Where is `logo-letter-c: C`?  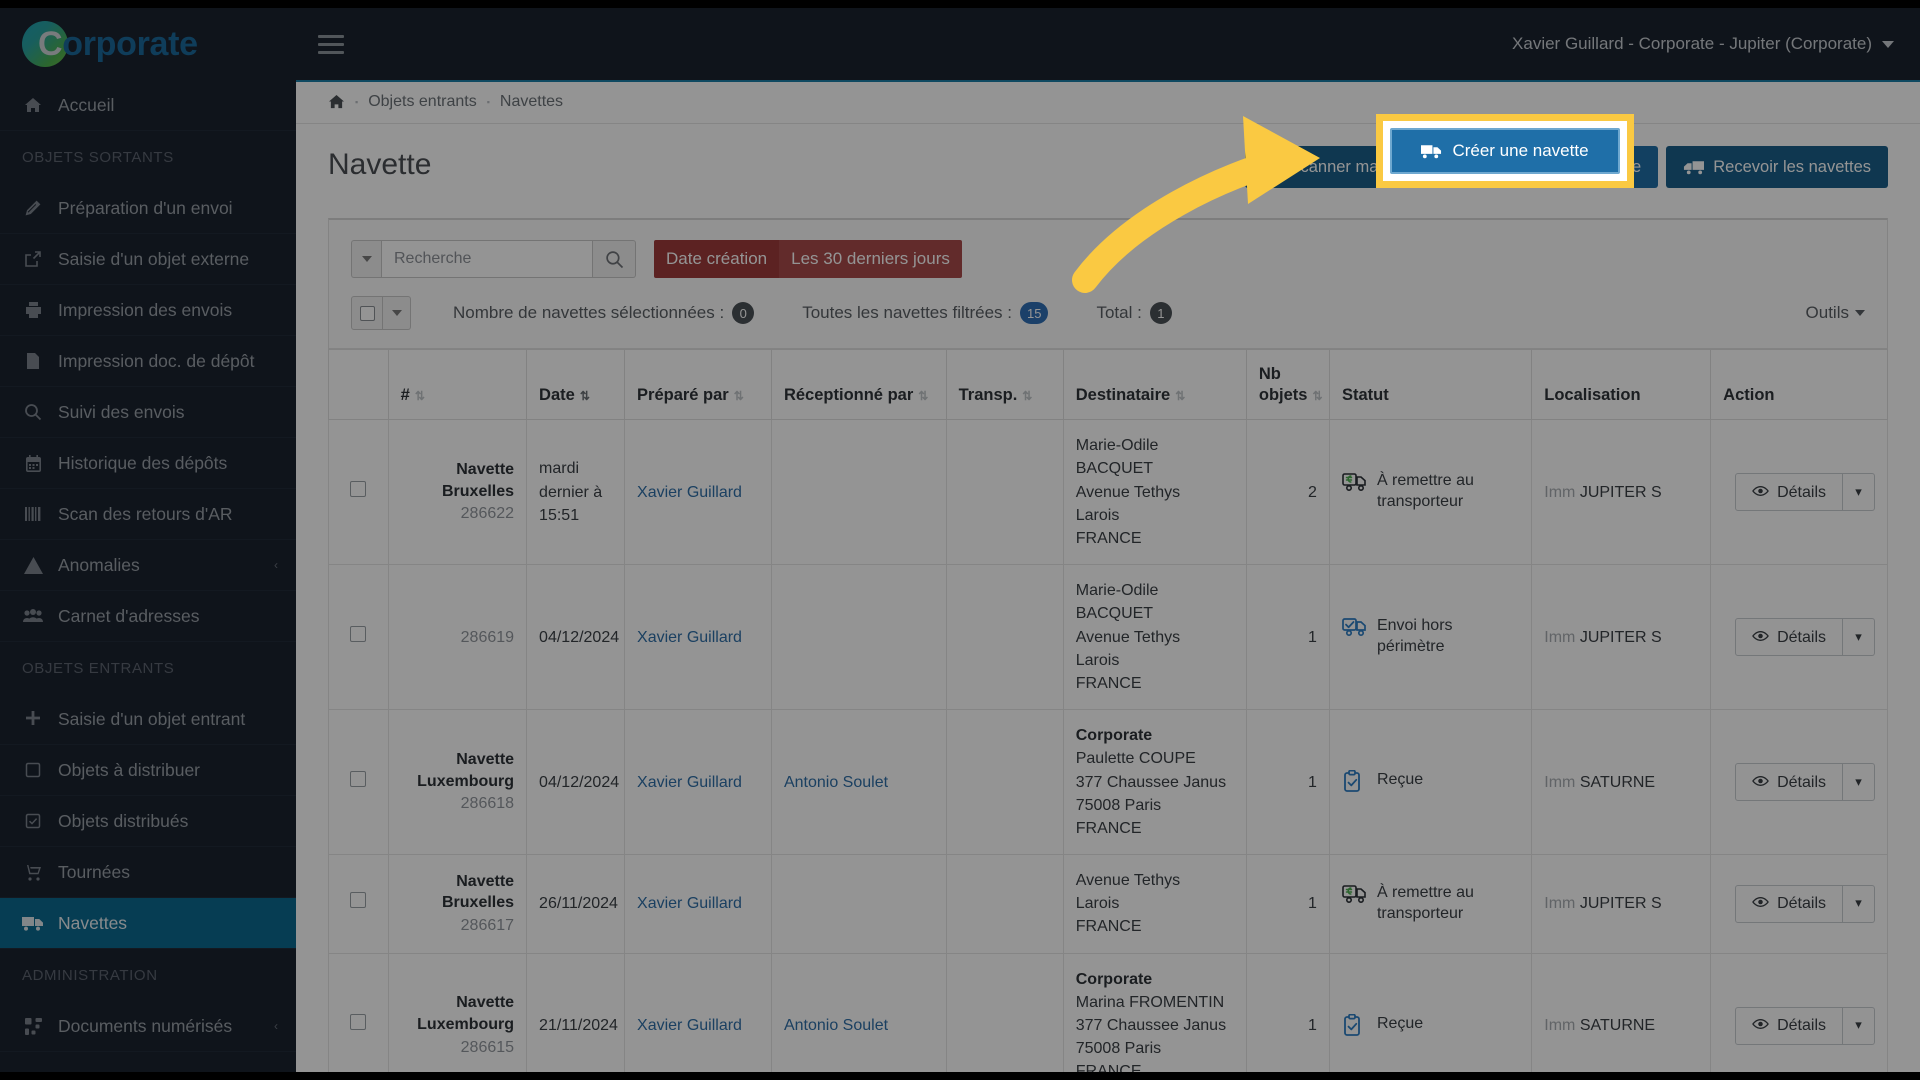 logo-letter-c: C is located at coordinates (50, 43).